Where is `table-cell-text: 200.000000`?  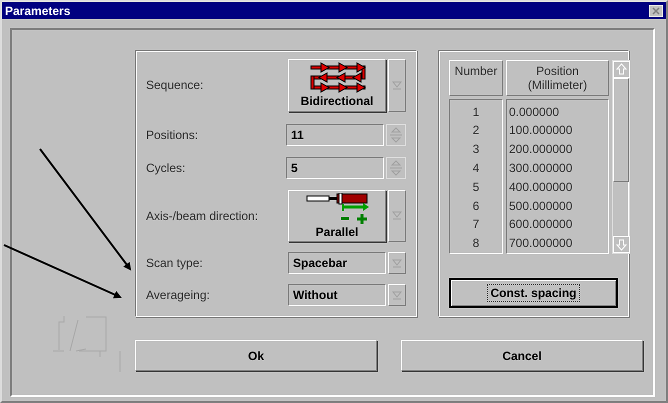 table-cell-text: 200.000000 is located at coordinates (541, 149).